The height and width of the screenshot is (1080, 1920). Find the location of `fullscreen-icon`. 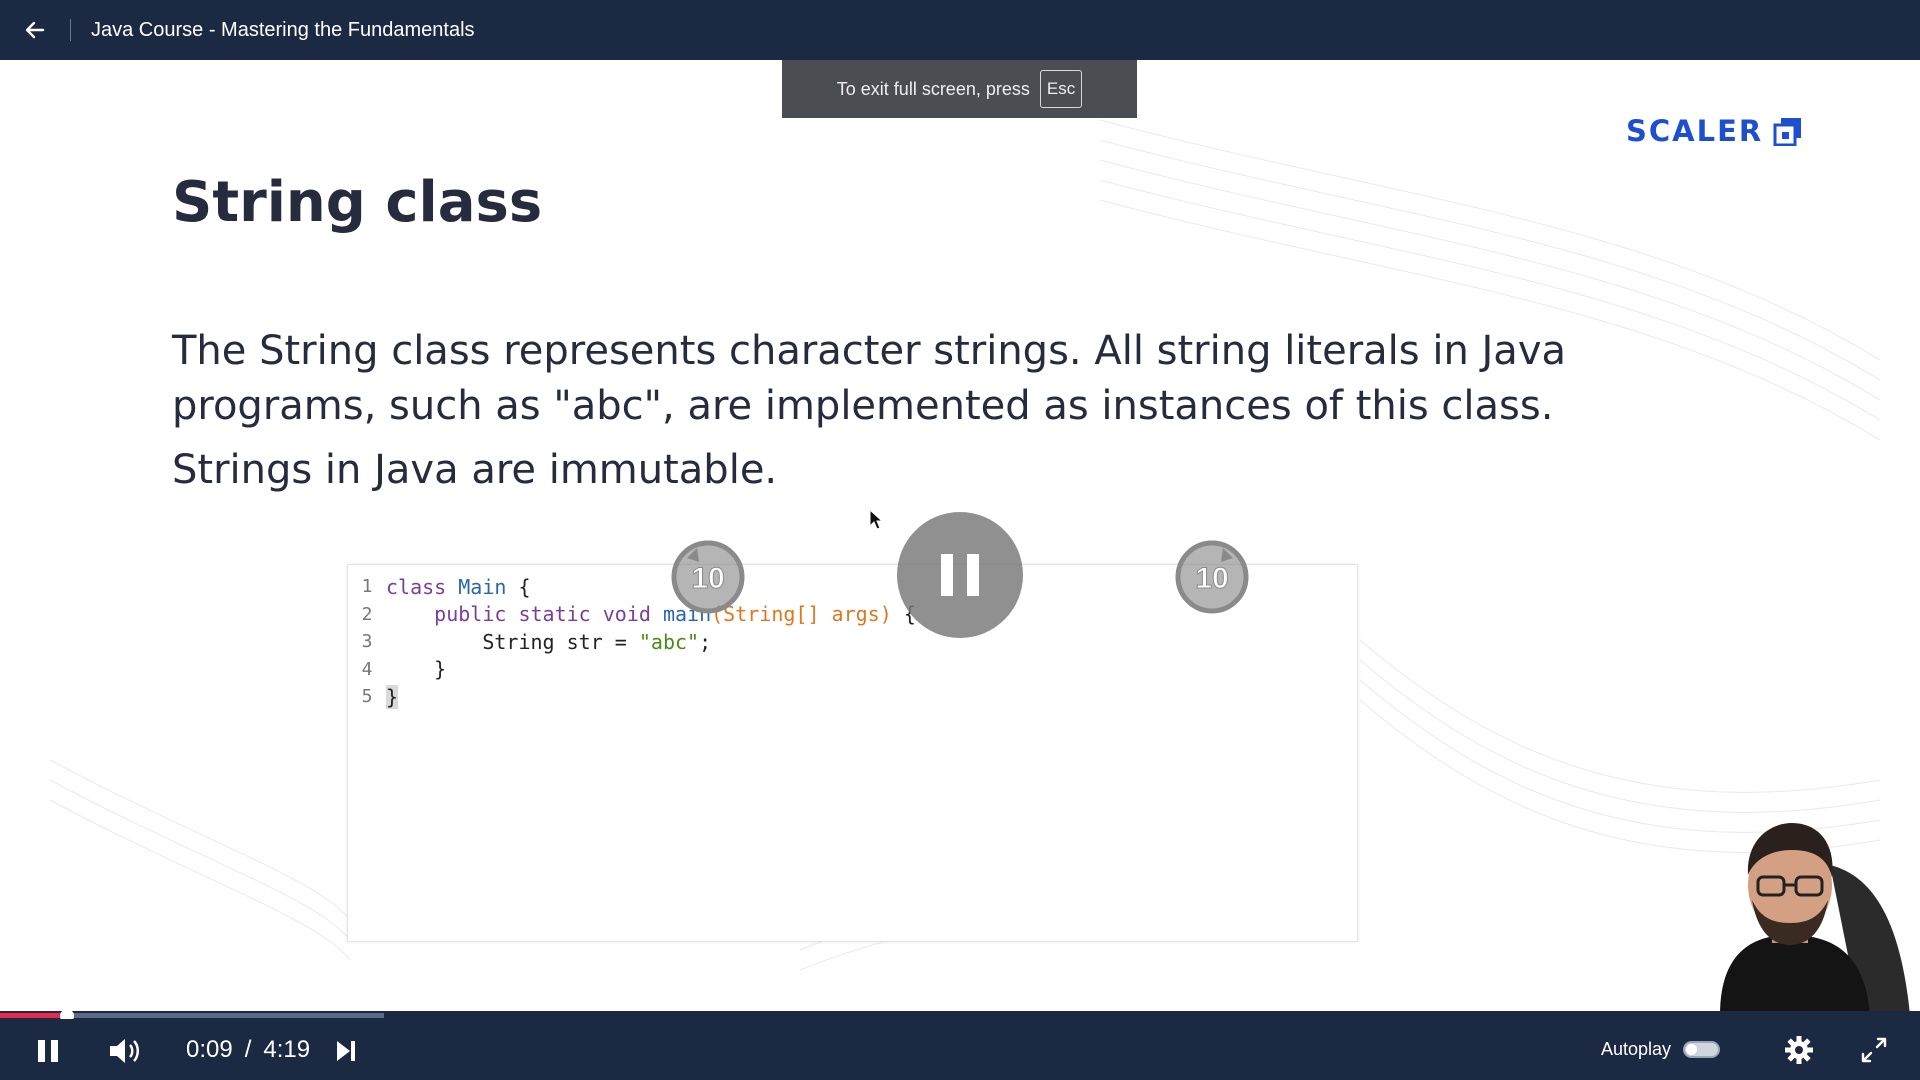

fullscreen-icon is located at coordinates (1874, 1050).